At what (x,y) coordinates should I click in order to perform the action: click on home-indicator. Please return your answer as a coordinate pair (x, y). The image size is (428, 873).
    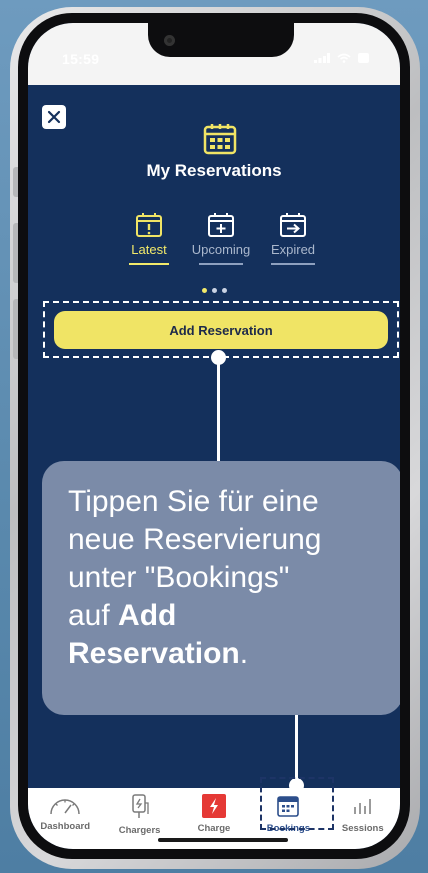
    Looking at the image, I should click on (223, 840).